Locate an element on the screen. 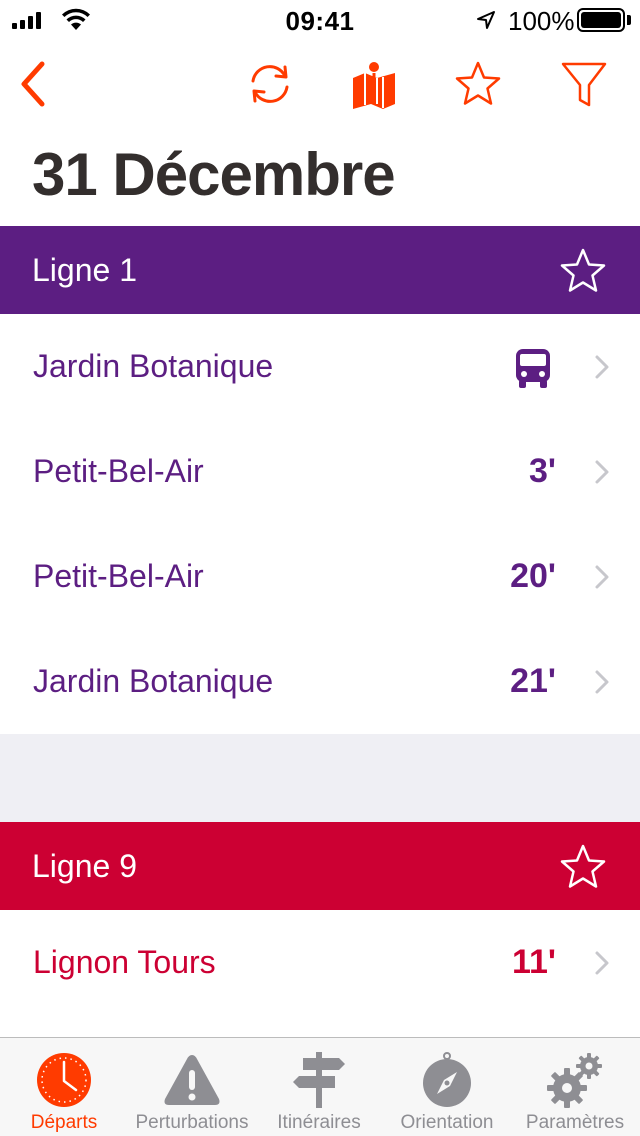 The width and height of the screenshot is (640, 1136). refresh-icon is located at coordinates (270, 84).